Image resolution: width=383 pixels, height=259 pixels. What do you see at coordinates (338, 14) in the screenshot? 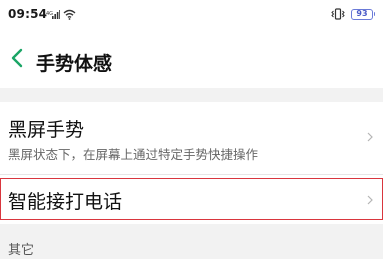
I see `vibrate-icon` at bounding box center [338, 14].